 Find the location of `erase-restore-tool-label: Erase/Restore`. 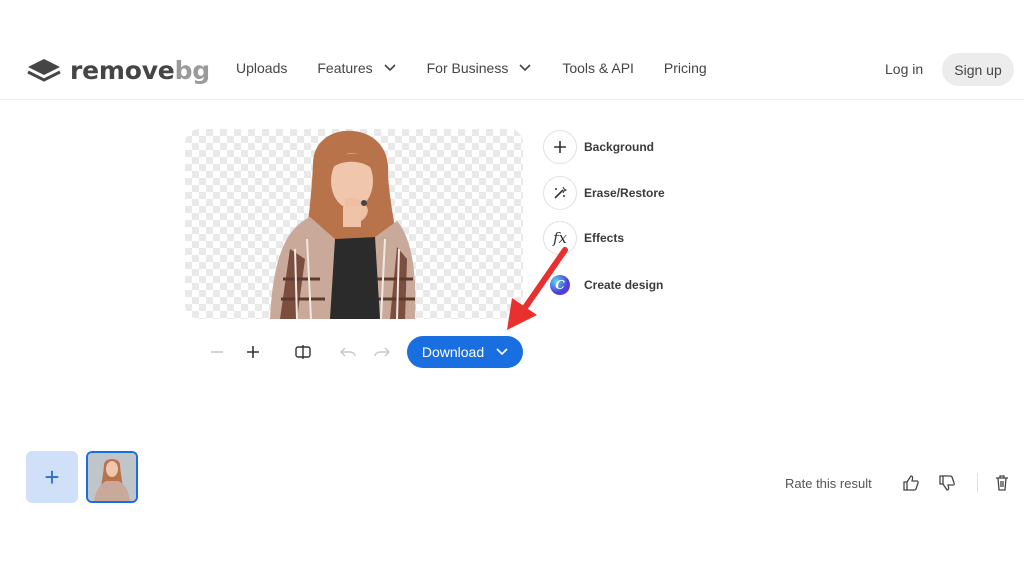

erase-restore-tool-label: Erase/Restore is located at coordinates (624, 193).